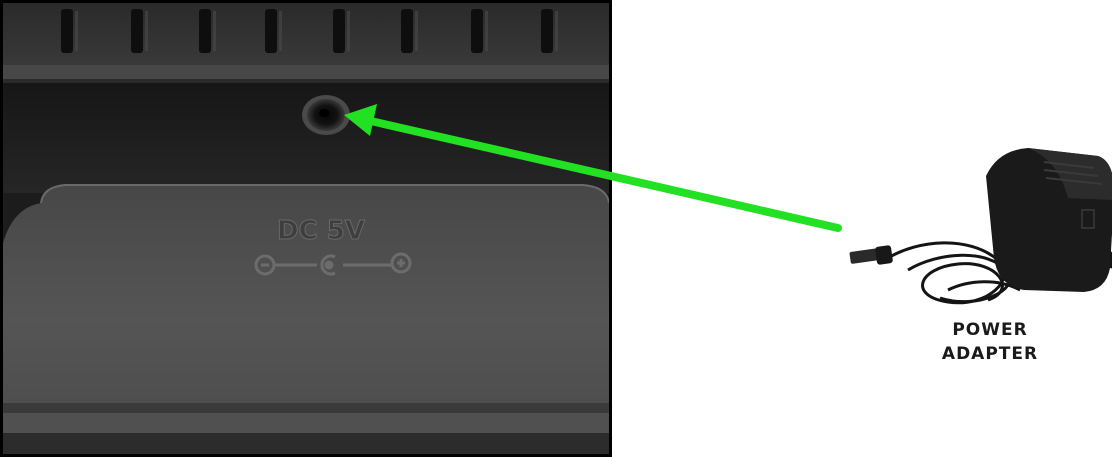 The width and height of the screenshot is (1112, 457). I want to click on power-adapter-caption: POWER ADAPTER, so click(990, 342).